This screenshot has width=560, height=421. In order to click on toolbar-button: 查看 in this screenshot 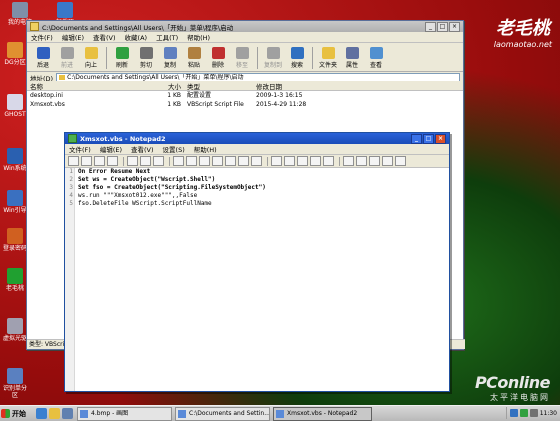, I will do `click(376, 58)`.